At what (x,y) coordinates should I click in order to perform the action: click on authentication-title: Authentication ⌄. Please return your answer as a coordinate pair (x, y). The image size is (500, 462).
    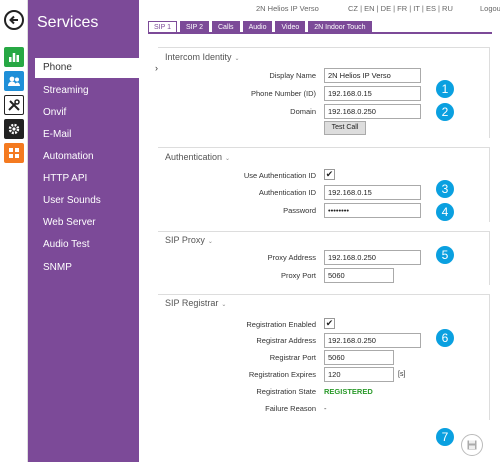
    Looking at the image, I should click on (197, 157).